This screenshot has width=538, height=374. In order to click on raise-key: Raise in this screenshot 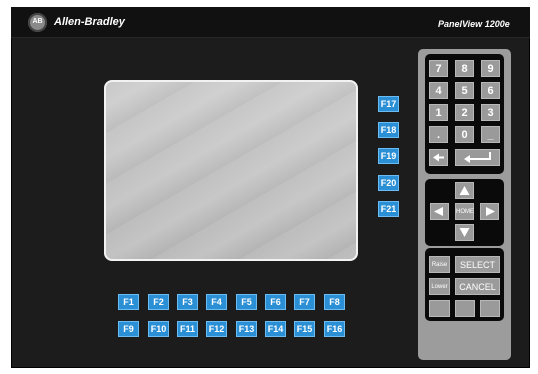, I will do `click(439, 264)`.